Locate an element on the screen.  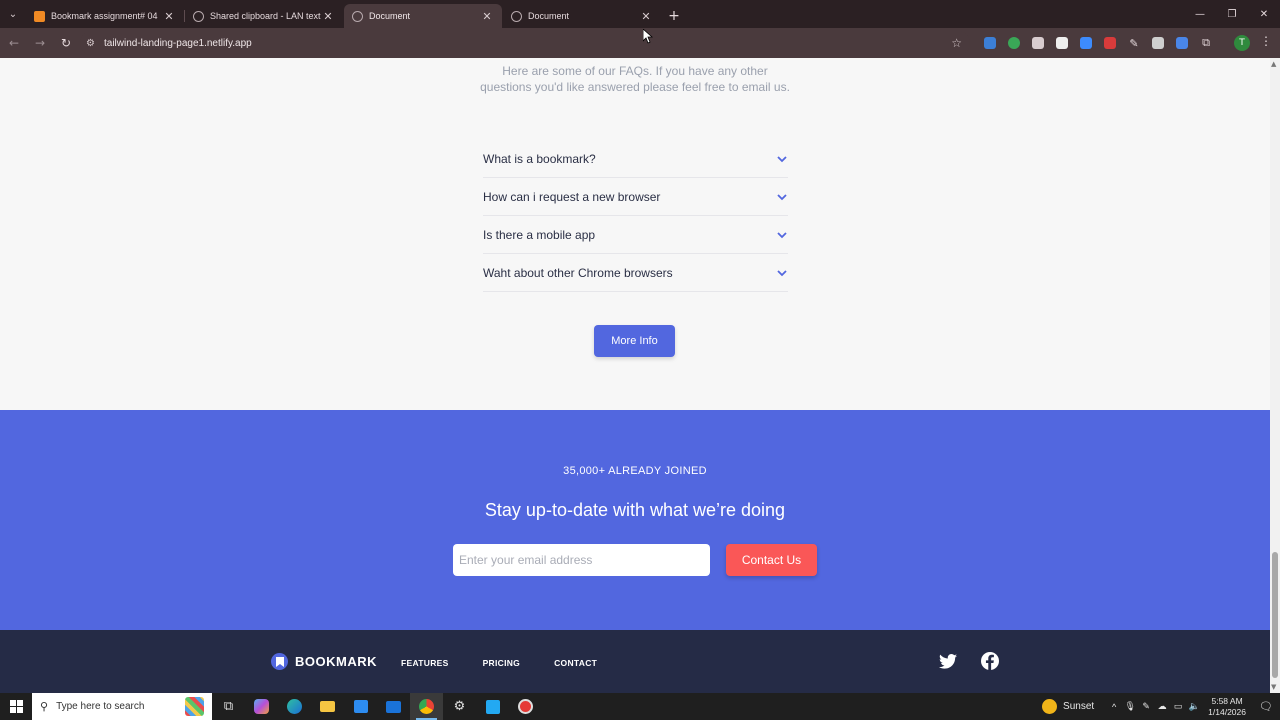
notification-icon: 🗨 is located at coordinates (1266, 706).